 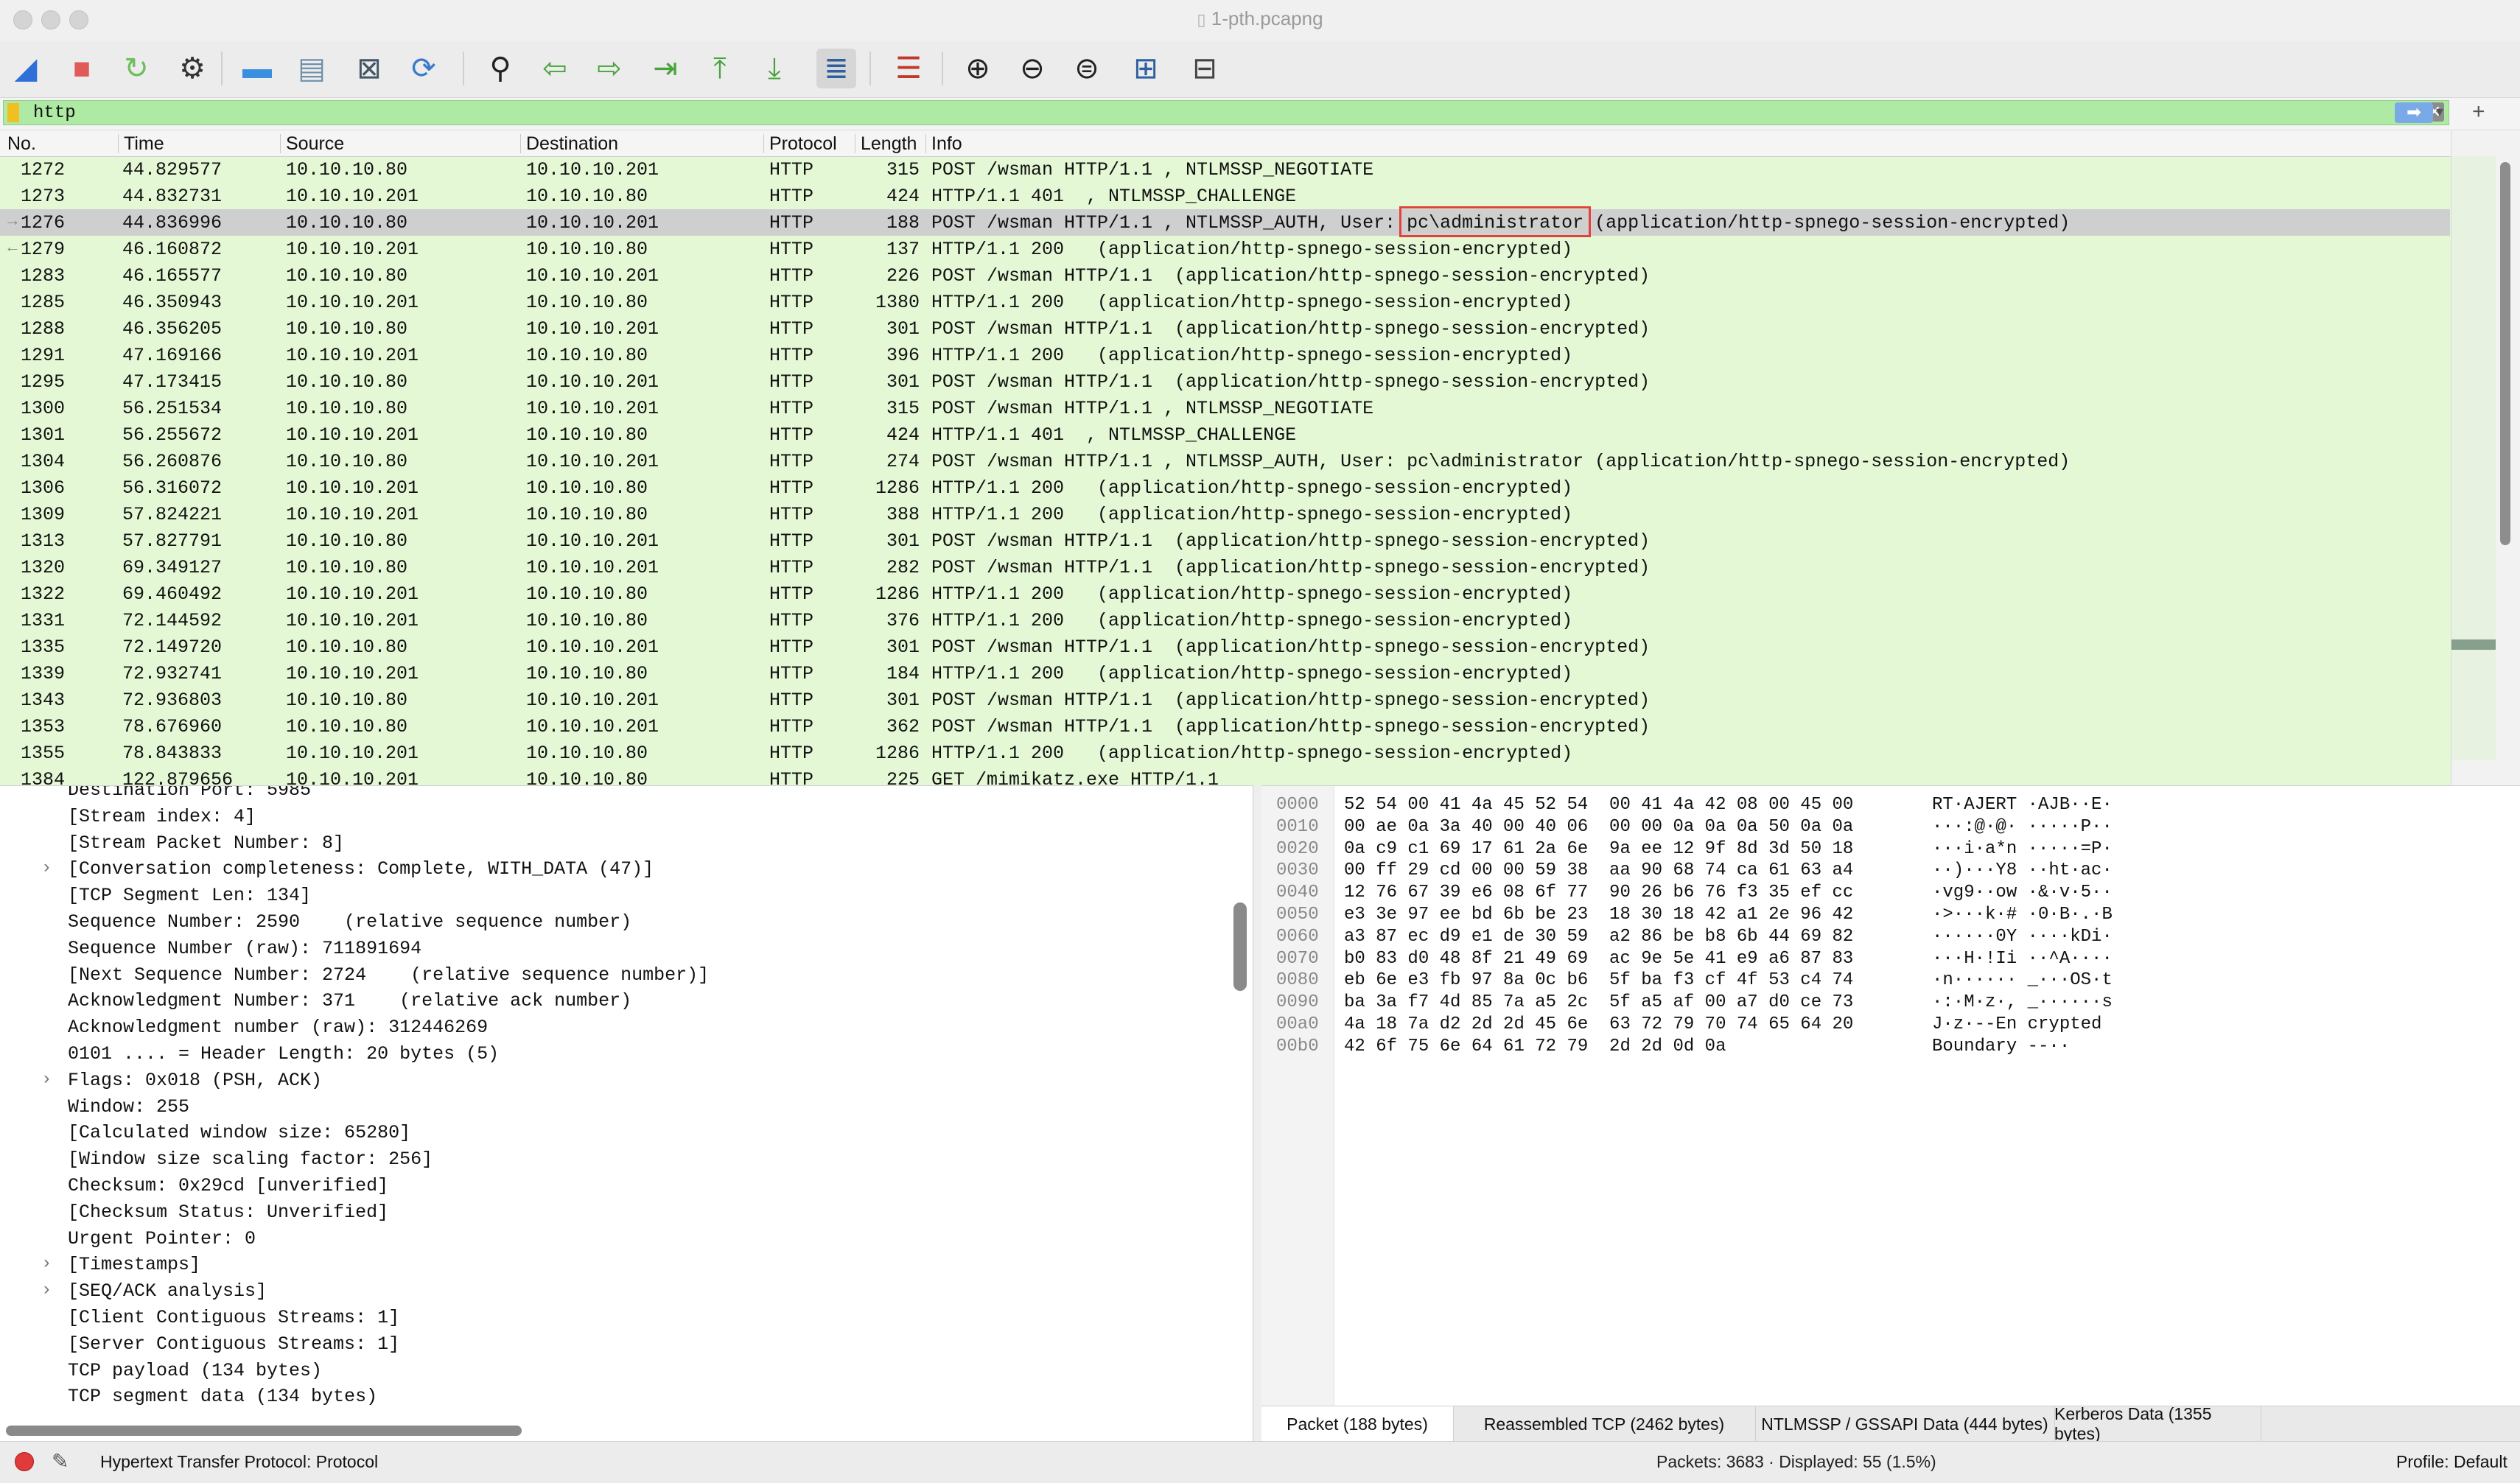 What do you see at coordinates (24, 1461) in the screenshot?
I see `expert-info-icon` at bounding box center [24, 1461].